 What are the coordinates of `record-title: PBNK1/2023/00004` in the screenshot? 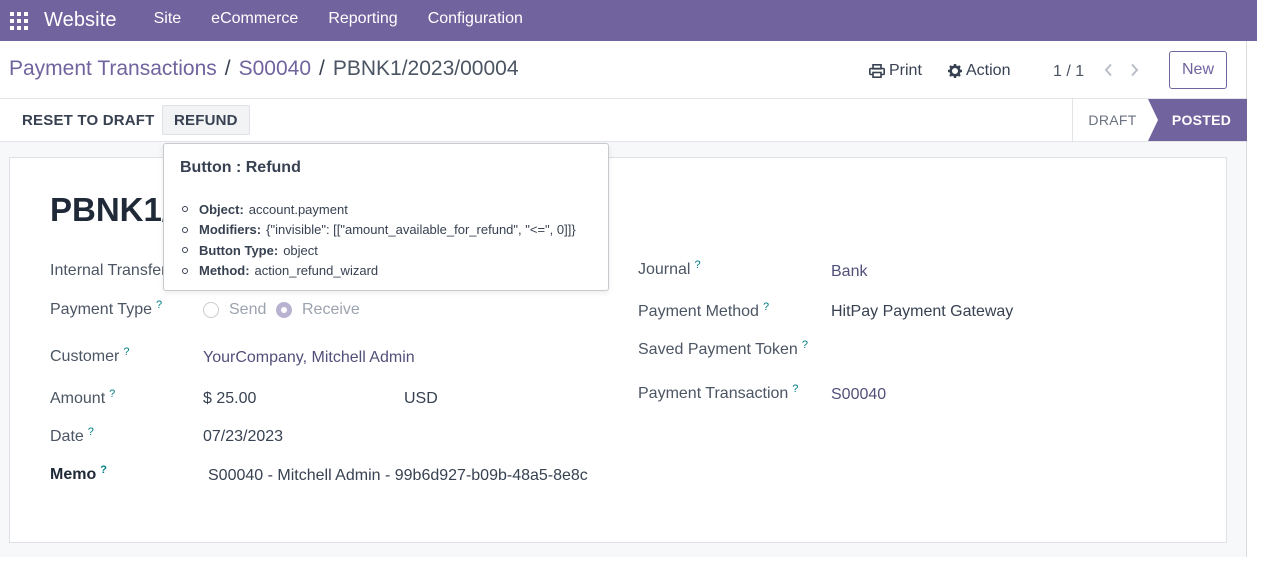 It's located at (110, 209).